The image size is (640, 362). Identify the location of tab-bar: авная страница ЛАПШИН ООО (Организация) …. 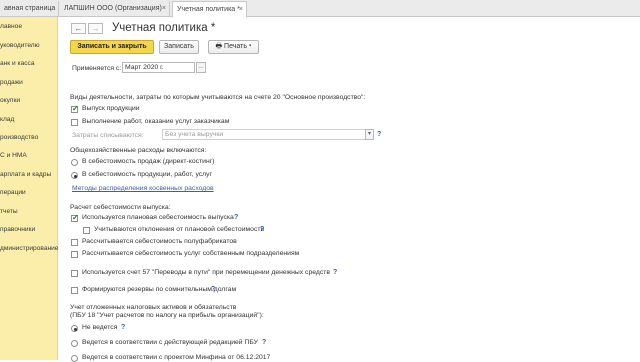
(320, 9).